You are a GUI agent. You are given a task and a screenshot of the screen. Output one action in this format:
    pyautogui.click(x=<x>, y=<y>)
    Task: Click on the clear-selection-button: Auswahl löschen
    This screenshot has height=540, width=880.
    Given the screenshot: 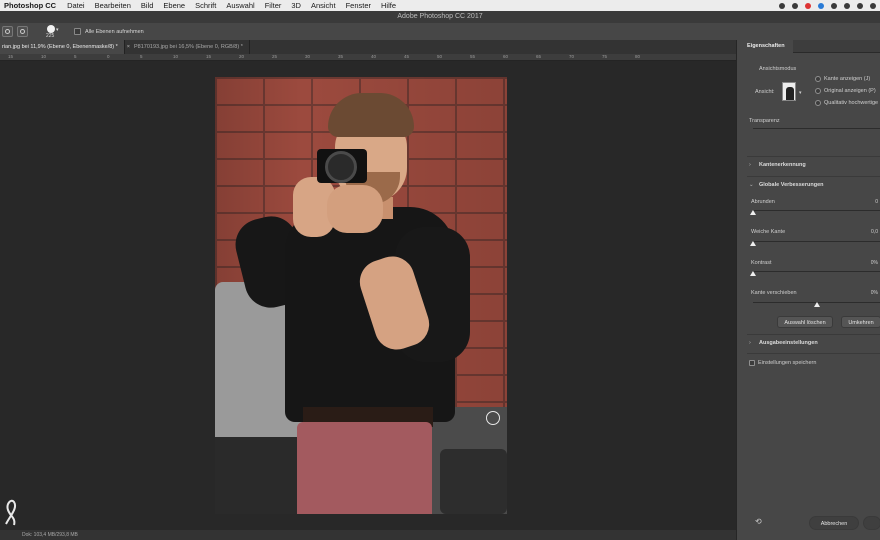 What is the action you would take?
    pyautogui.click(x=805, y=322)
    